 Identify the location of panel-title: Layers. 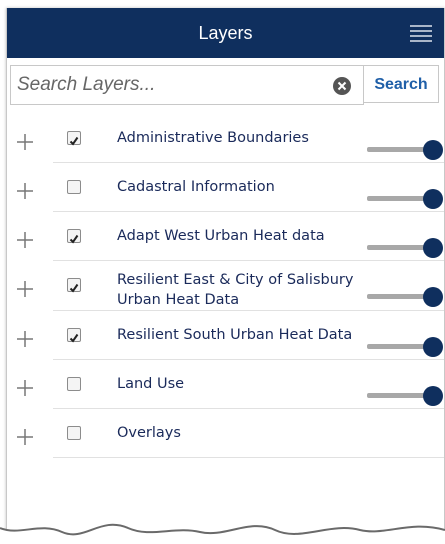
(225, 33).